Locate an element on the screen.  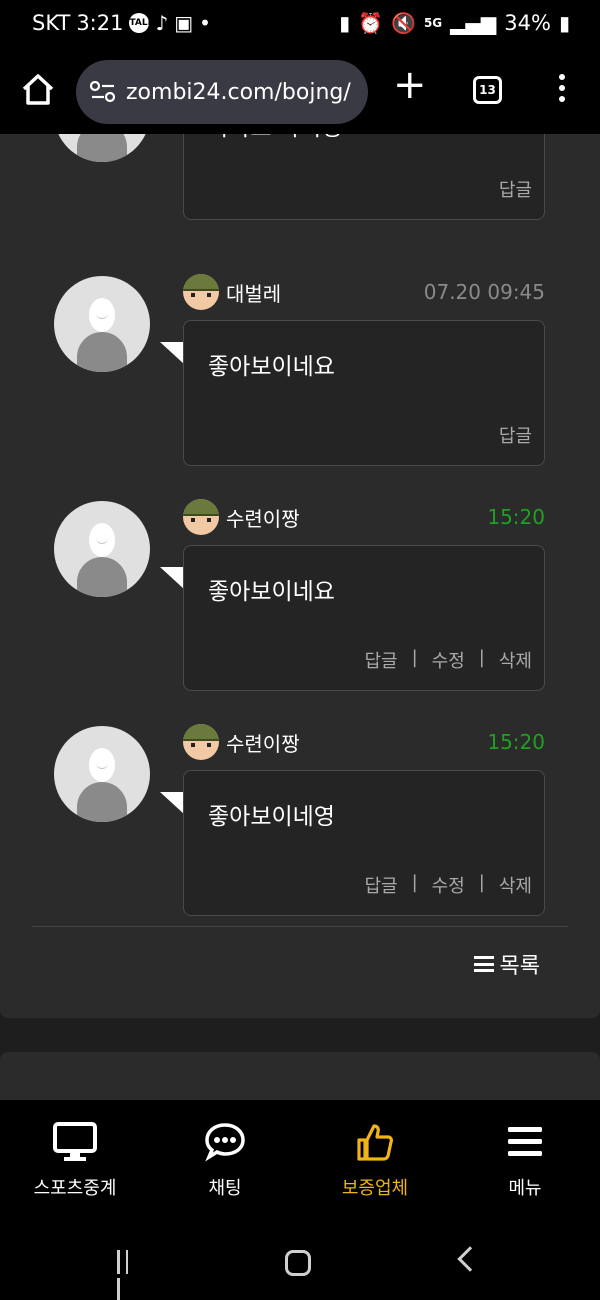
more-menu-icon is located at coordinates (562, 91).